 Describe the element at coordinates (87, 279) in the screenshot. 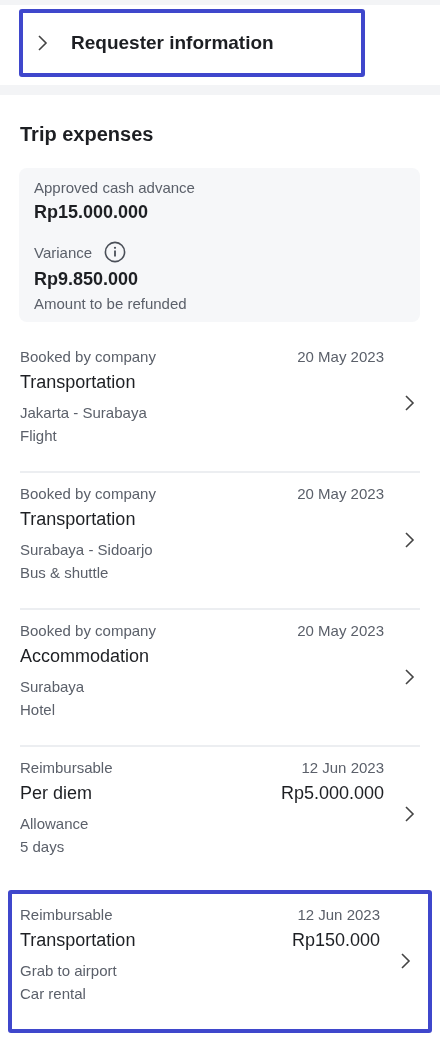

I see `summary-amount: Rp9.850.000` at that location.